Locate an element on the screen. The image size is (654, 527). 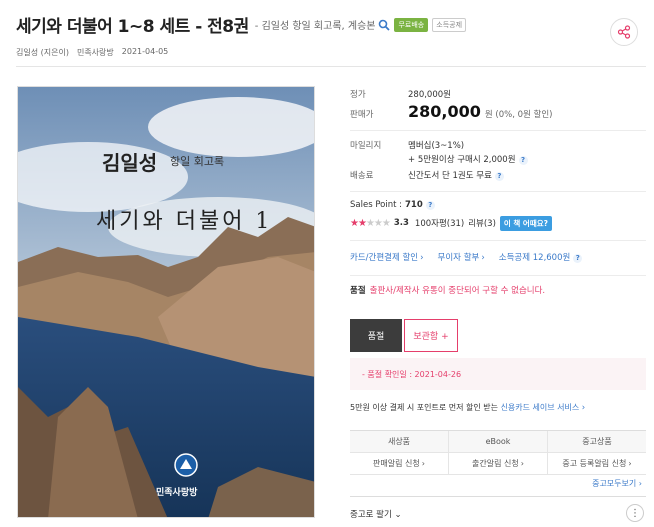
soldout-label: 품절 is located at coordinates (358, 291).